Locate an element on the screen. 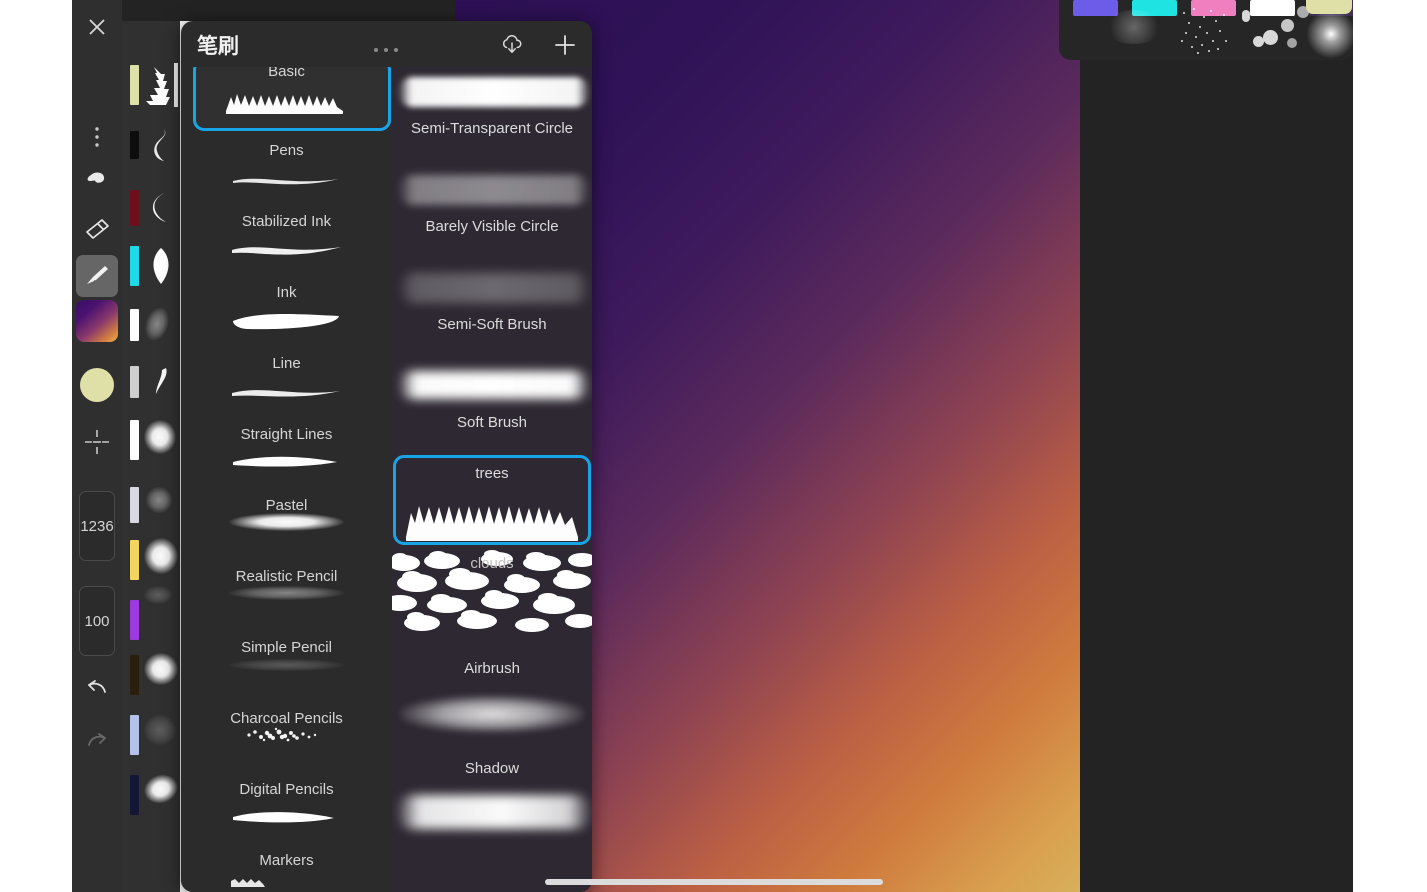  redo-button is located at coordinates (97, 741).